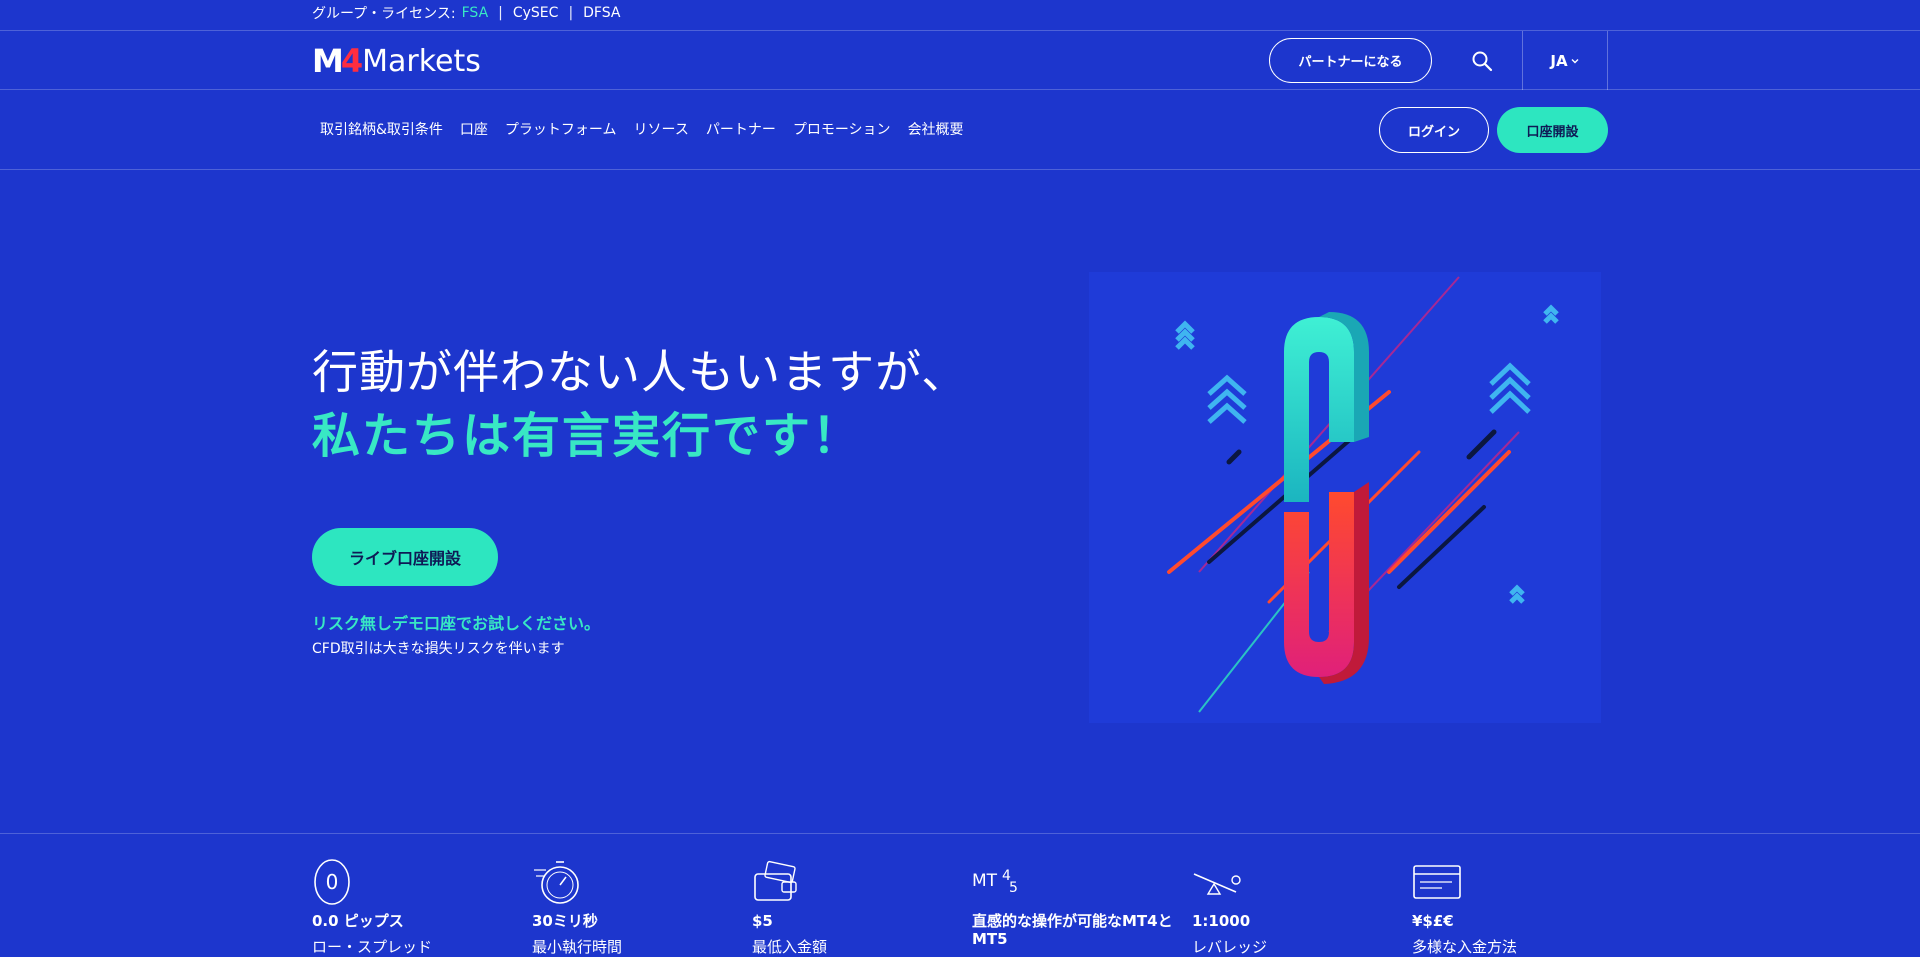 The height and width of the screenshot is (957, 1920). Describe the element at coordinates (1350, 60) in the screenshot. I see `become-partner-button: パートナーになる` at that location.